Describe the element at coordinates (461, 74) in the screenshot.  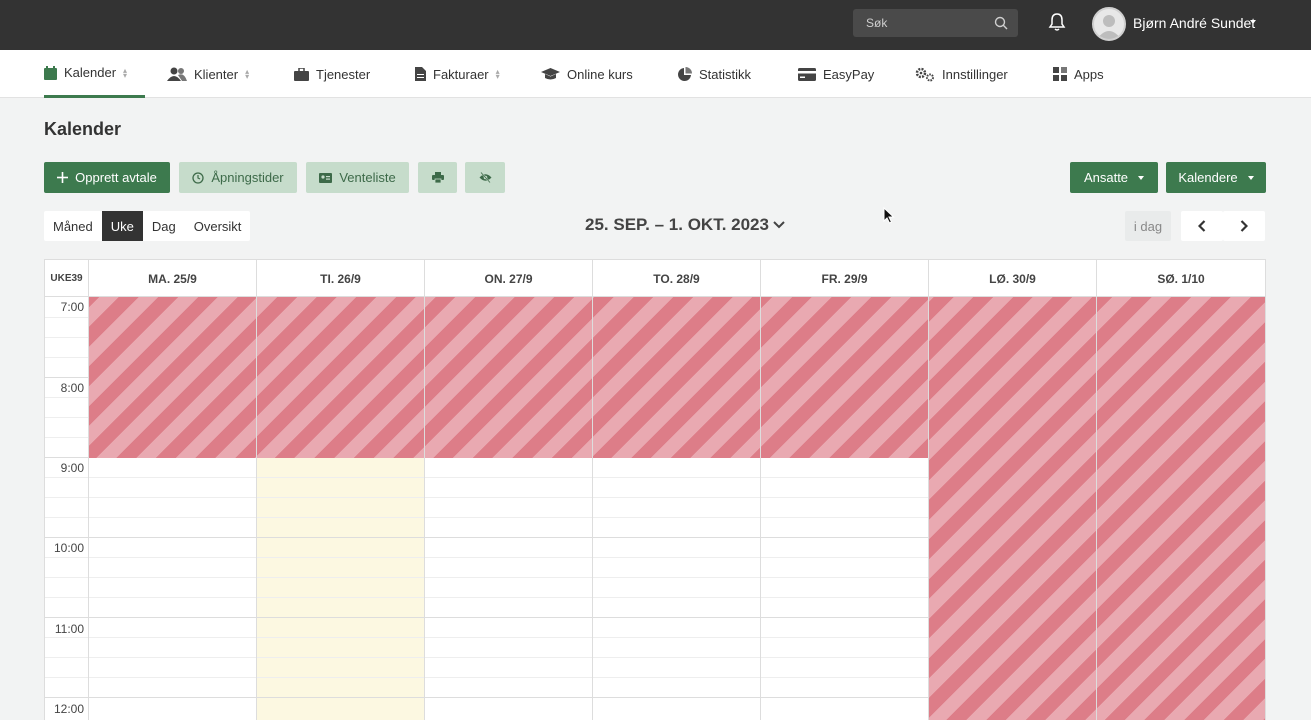
I see `nav-label: Fakturaer` at that location.